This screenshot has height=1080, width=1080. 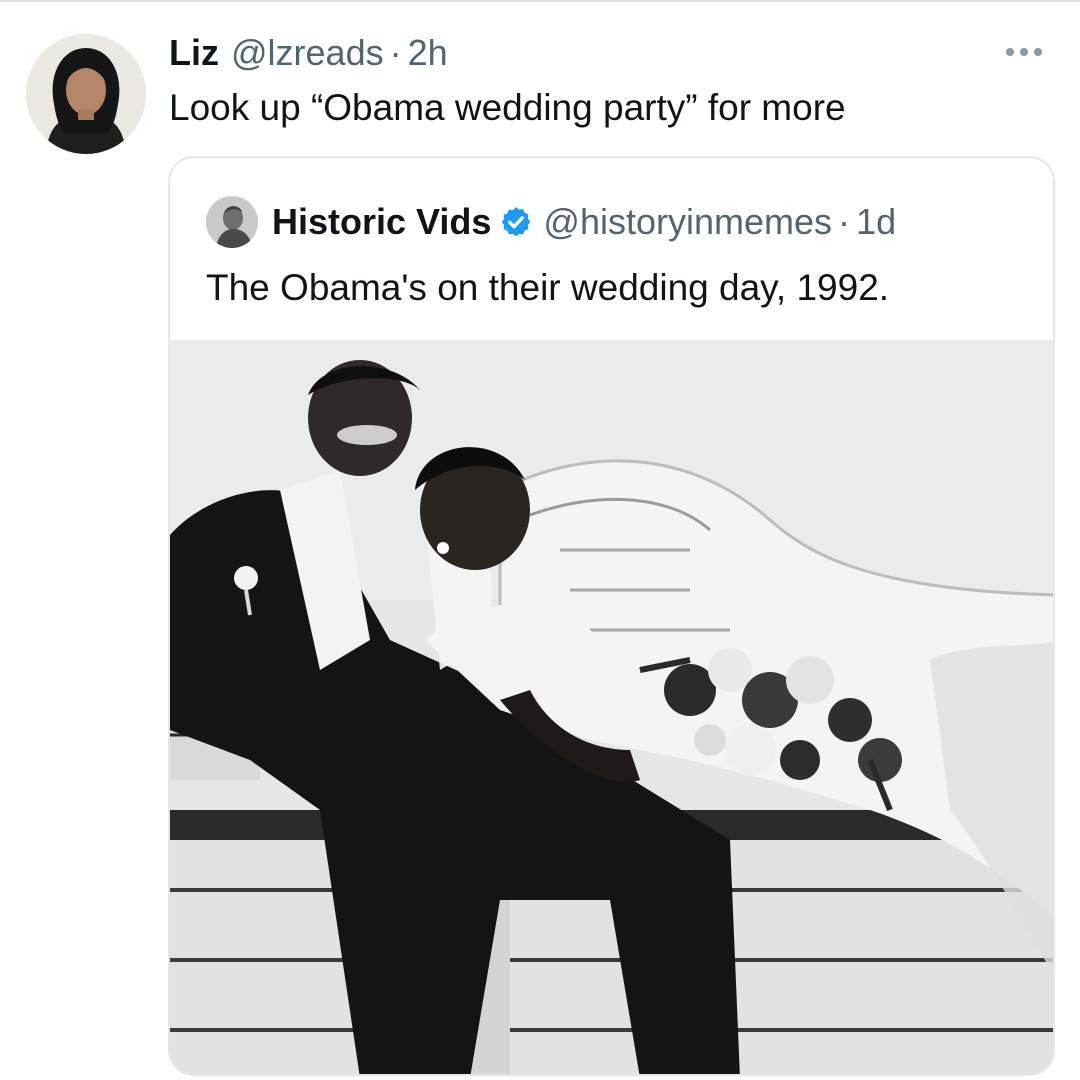 What do you see at coordinates (548, 287) in the screenshot?
I see `quoted-tweet-text: The Obama's on their wedding day, 1992.` at bounding box center [548, 287].